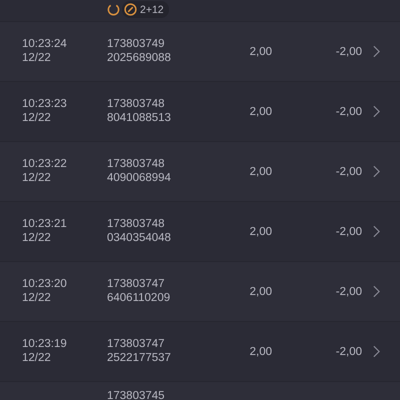 This screenshot has height=400, width=400. I want to click on row-time: 10:23:22, so click(45, 165).